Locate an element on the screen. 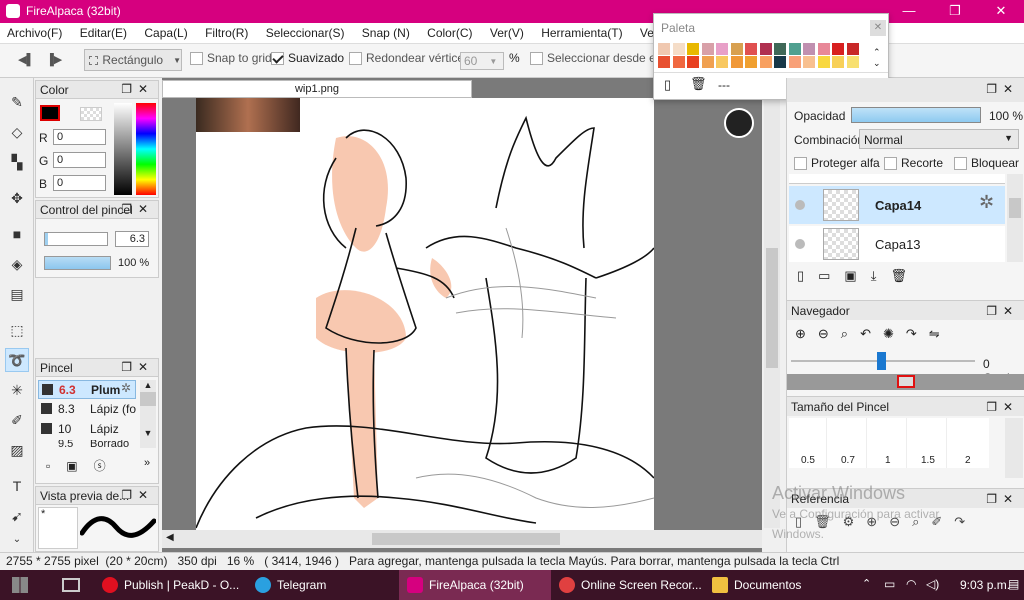 This screenshot has width=1024, height=600. layer-opacity-slider is located at coordinates (916, 115).